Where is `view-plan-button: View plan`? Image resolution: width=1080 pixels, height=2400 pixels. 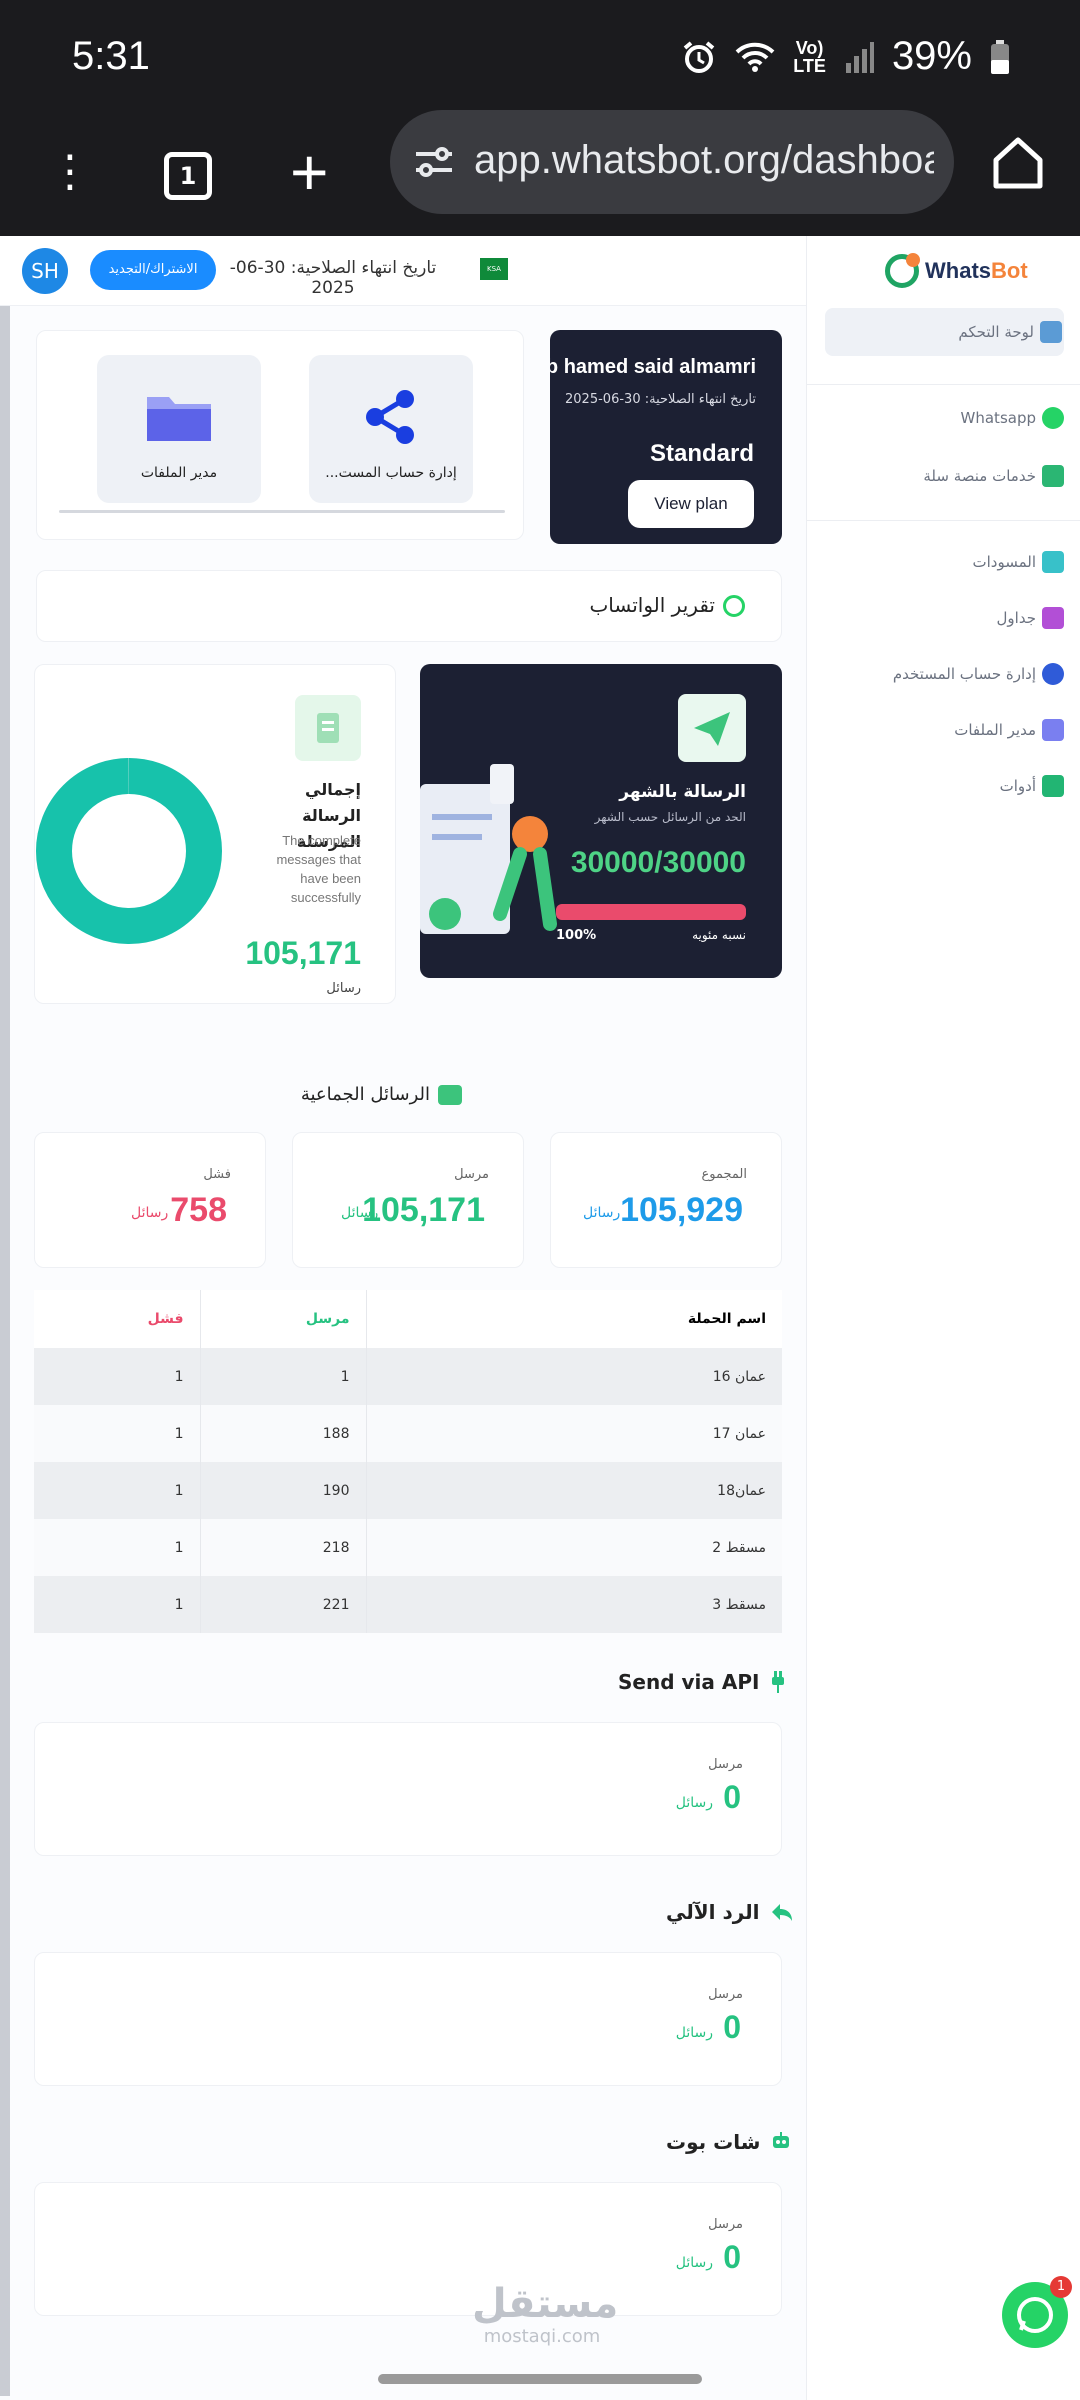 view-plan-button: View plan is located at coordinates (691, 504).